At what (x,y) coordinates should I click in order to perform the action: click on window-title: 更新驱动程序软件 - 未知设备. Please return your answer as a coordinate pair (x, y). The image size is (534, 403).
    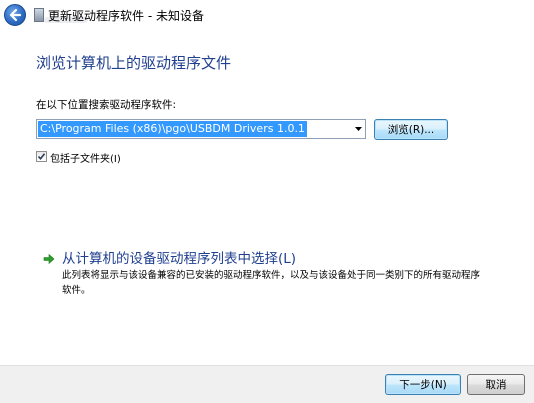
    Looking at the image, I should click on (126, 16).